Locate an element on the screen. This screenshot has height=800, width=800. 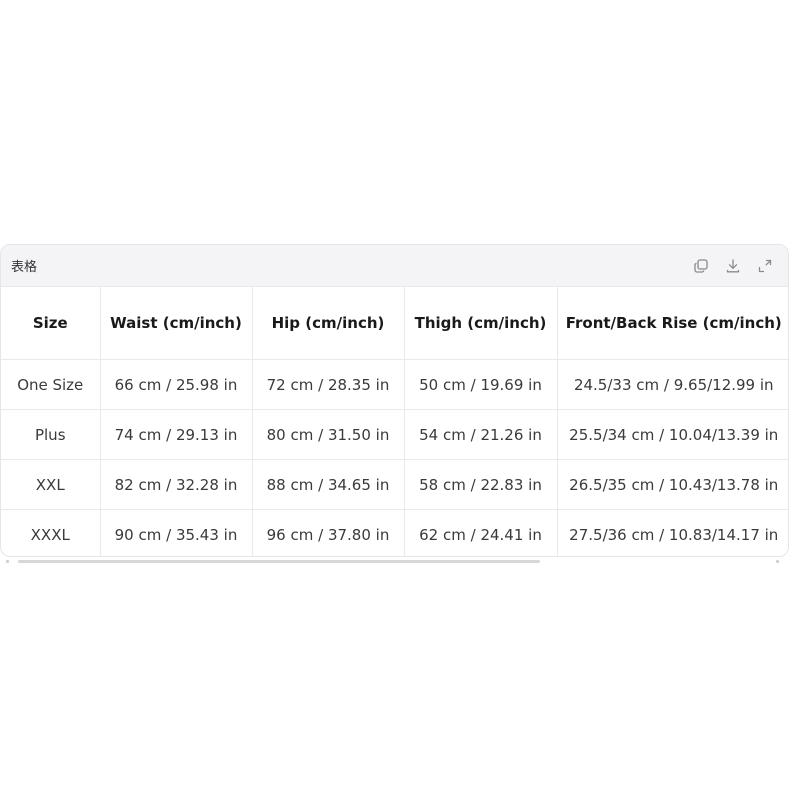
cell-waist: 74 cm / 29.13 in is located at coordinates (176, 434).